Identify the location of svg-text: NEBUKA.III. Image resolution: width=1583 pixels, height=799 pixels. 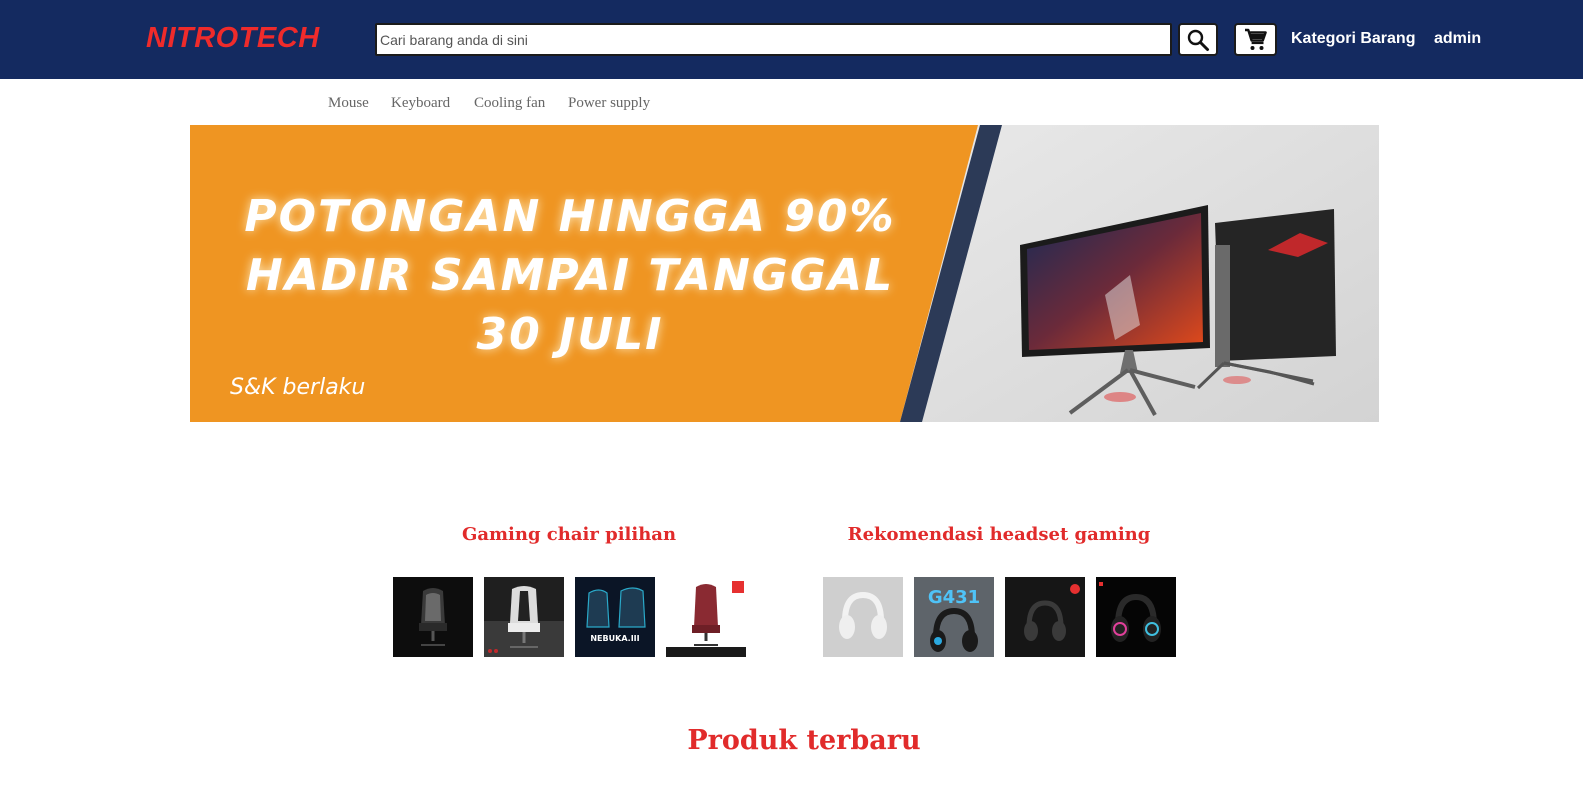
(614, 638).